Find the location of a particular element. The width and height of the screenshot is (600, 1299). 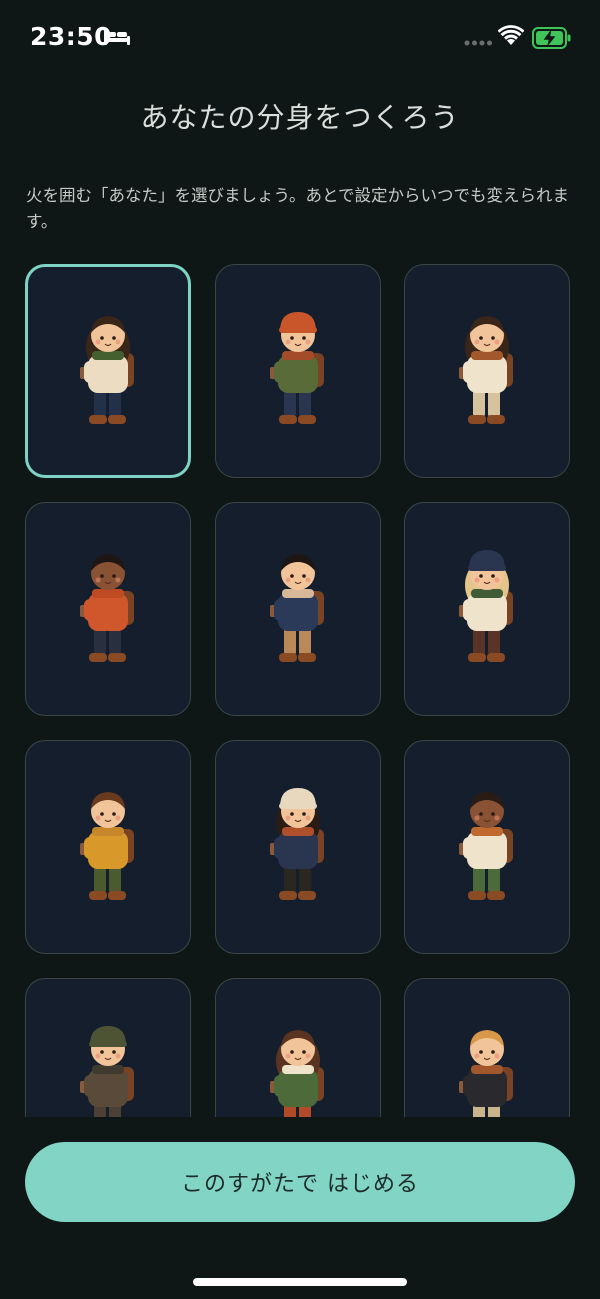

status-bar: 23:50 is located at coordinates (300, 39).